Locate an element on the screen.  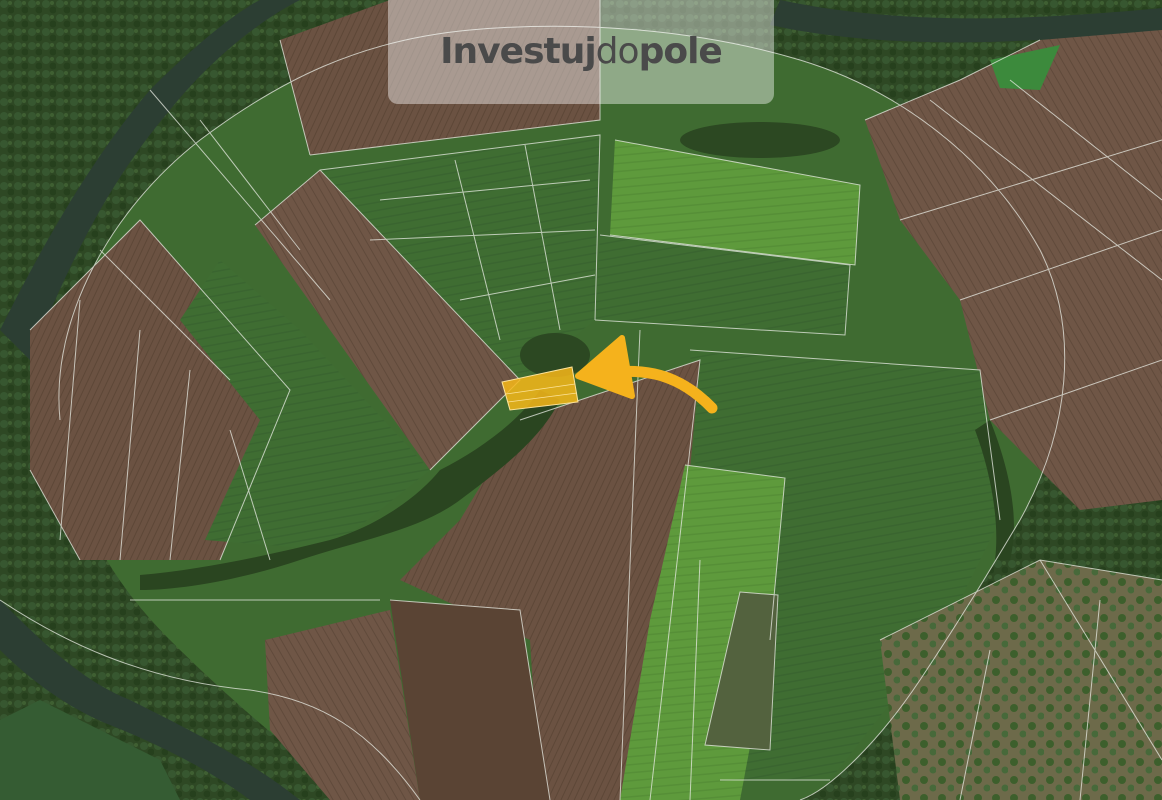
logo-part-investuj: Investuj is located at coordinates (518, 51).